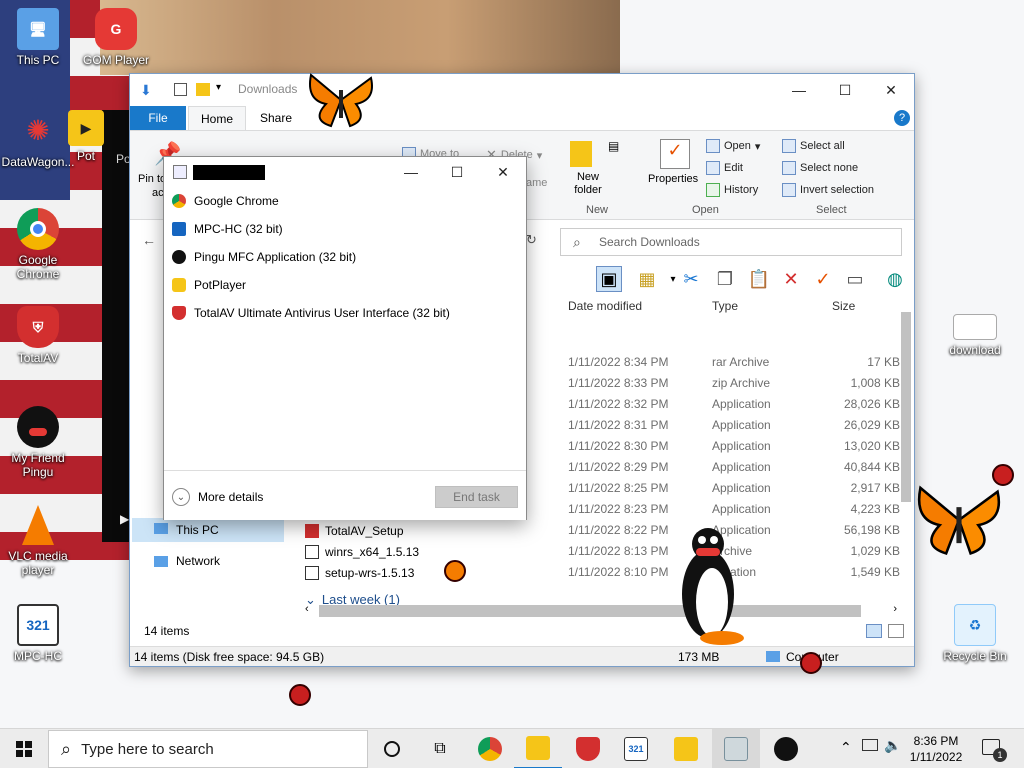 The height and width of the screenshot is (768, 1024). Describe the element at coordinates (38, 335) in the screenshot. I see `desktop-icon-totalav: ⛨ TotalAV` at that location.